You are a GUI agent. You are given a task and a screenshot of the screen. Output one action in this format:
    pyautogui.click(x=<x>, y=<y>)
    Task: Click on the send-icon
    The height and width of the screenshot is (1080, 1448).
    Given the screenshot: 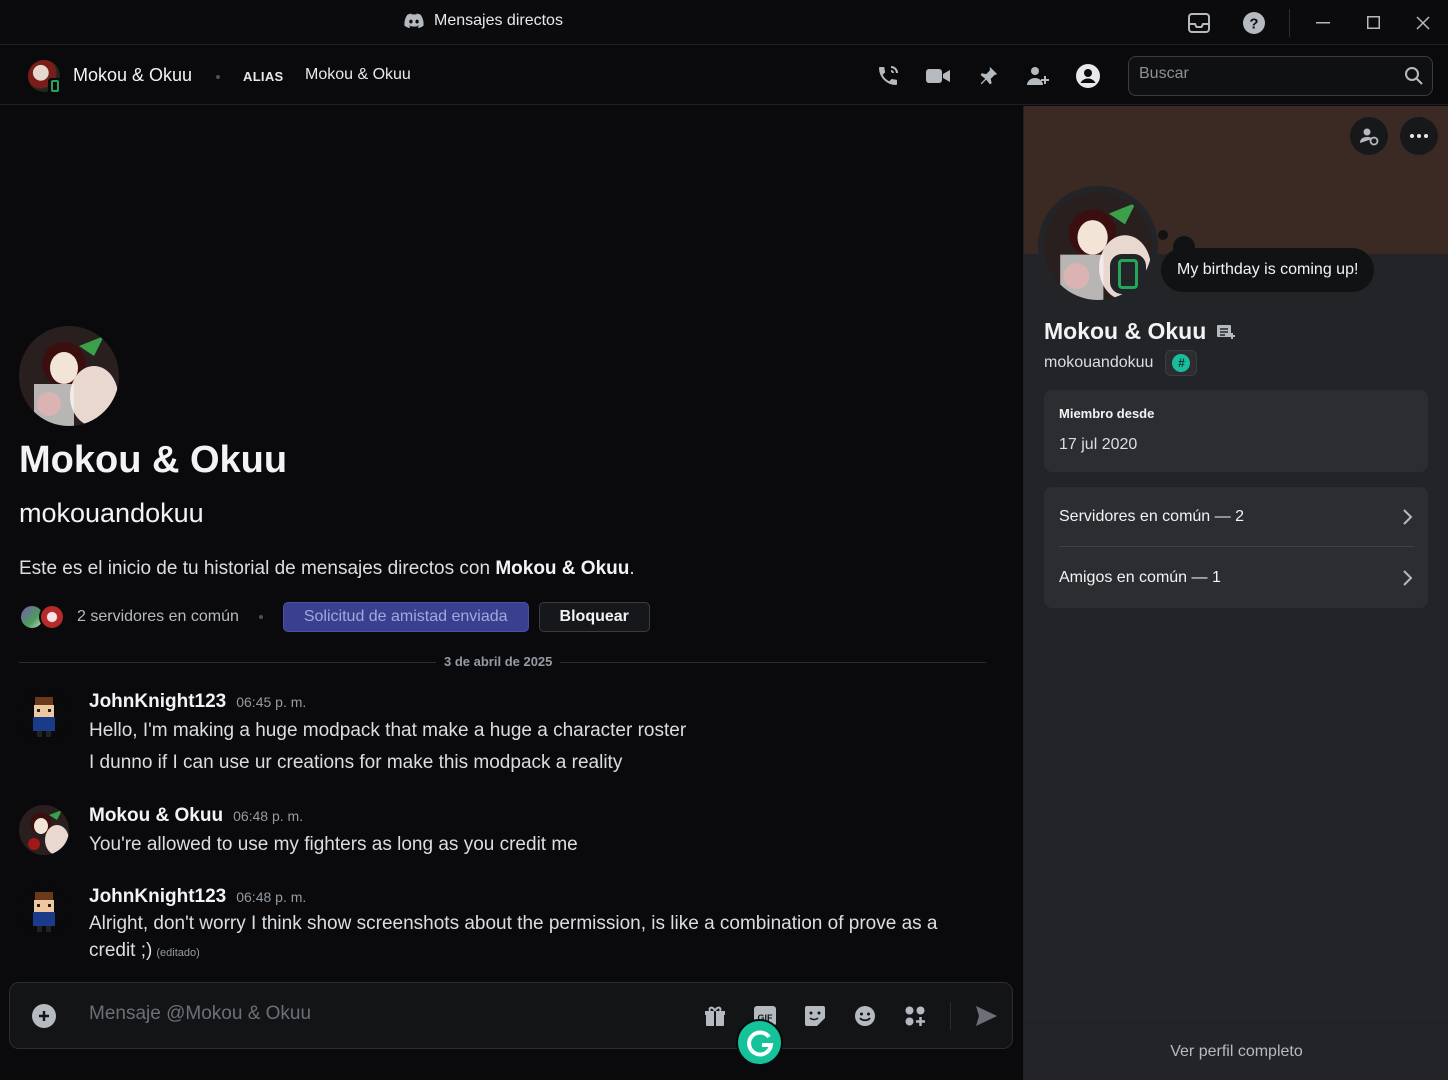 What is the action you would take?
    pyautogui.click(x=986, y=1016)
    